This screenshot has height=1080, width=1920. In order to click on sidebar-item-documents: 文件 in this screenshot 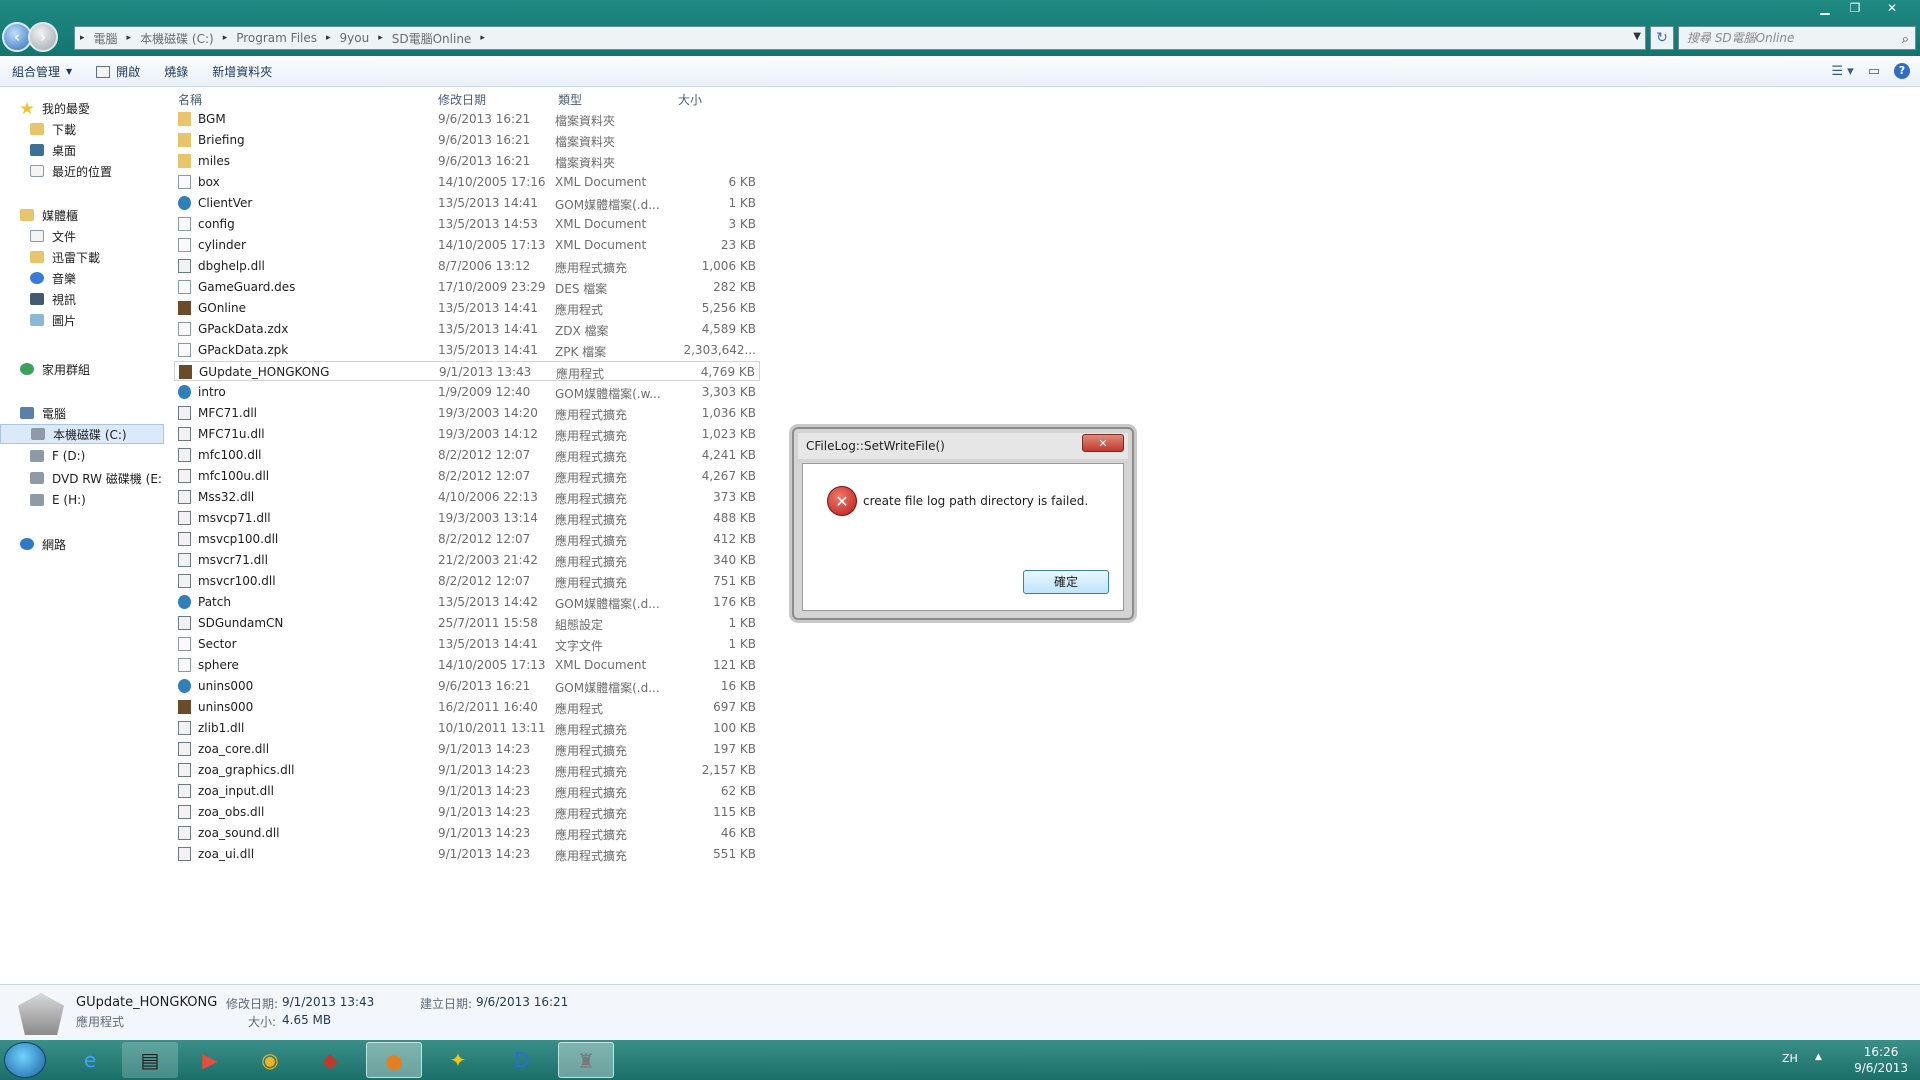, I will do `click(82, 236)`.